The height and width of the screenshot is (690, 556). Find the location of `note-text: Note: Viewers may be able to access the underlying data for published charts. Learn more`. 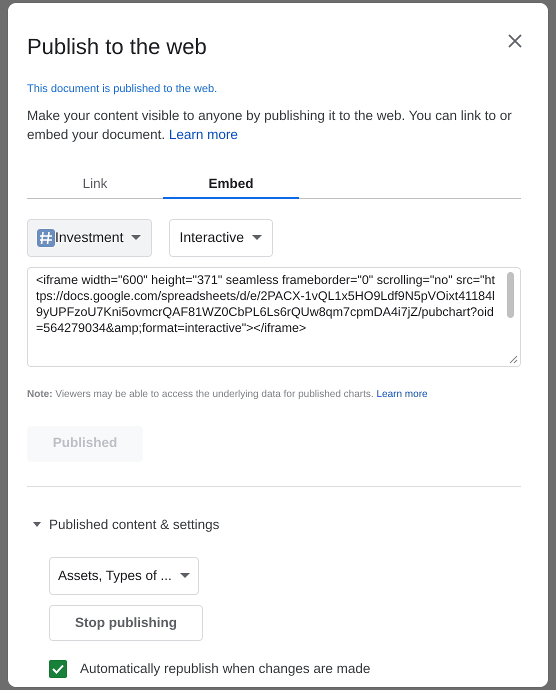

note-text: Note: Viewers may be able to access the underlying data for published charts. Learn more is located at coordinates (228, 395).